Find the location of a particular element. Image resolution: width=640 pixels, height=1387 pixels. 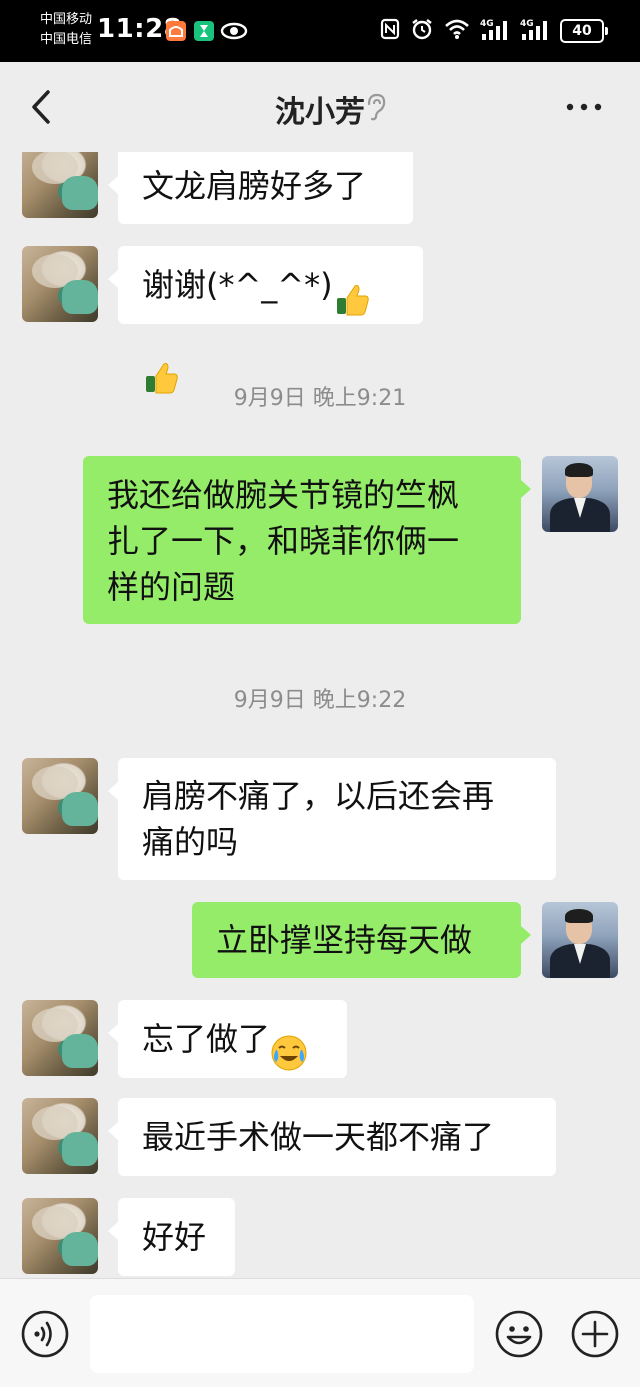

carrier-info: 中国移动 中国电信 is located at coordinates (66, 30).